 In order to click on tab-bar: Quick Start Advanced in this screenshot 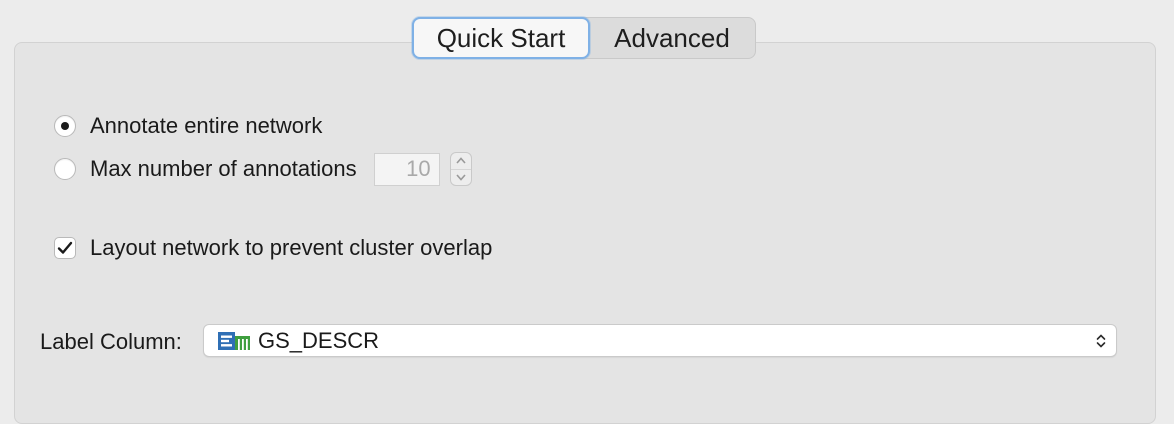, I will do `click(584, 38)`.